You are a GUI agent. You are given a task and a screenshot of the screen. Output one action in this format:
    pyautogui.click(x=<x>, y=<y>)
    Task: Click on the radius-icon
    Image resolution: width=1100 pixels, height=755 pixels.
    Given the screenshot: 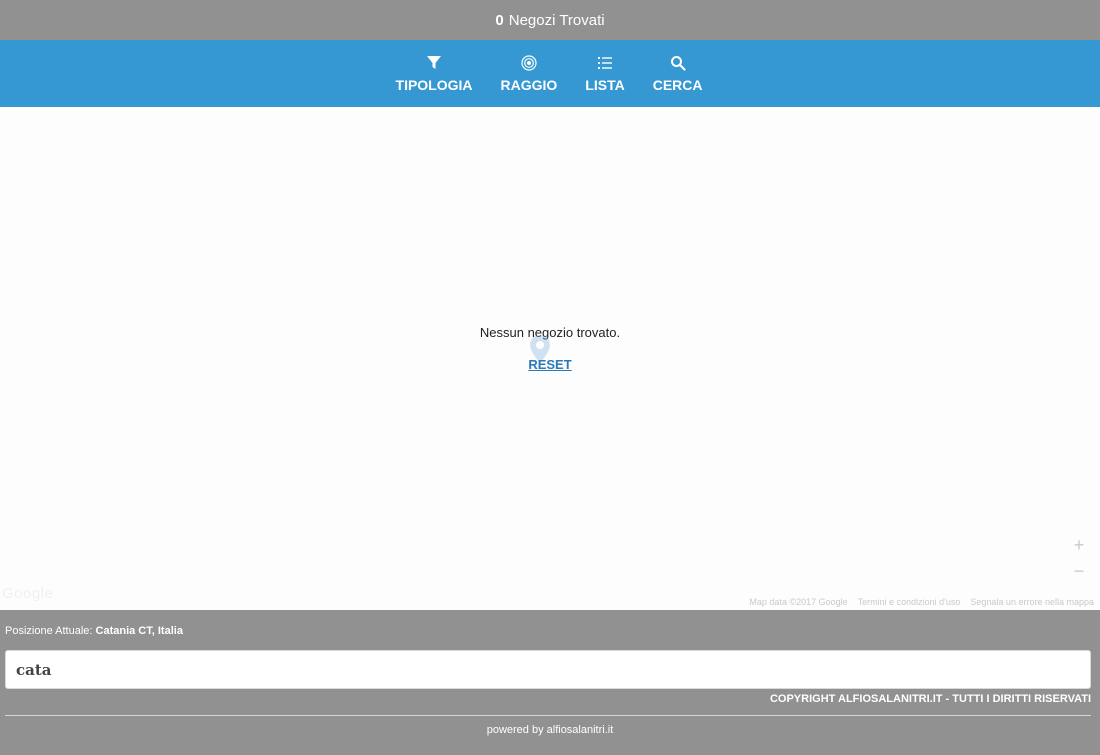 What is the action you would take?
    pyautogui.click(x=529, y=62)
    